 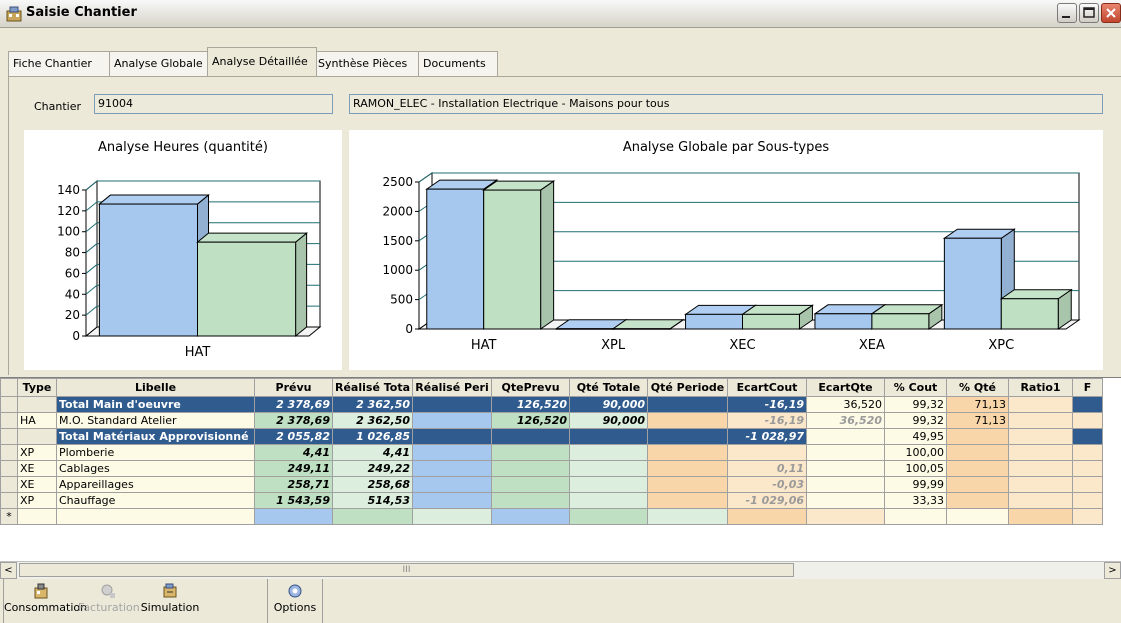 I want to click on column-header: Qté Periode, so click(x=688, y=387).